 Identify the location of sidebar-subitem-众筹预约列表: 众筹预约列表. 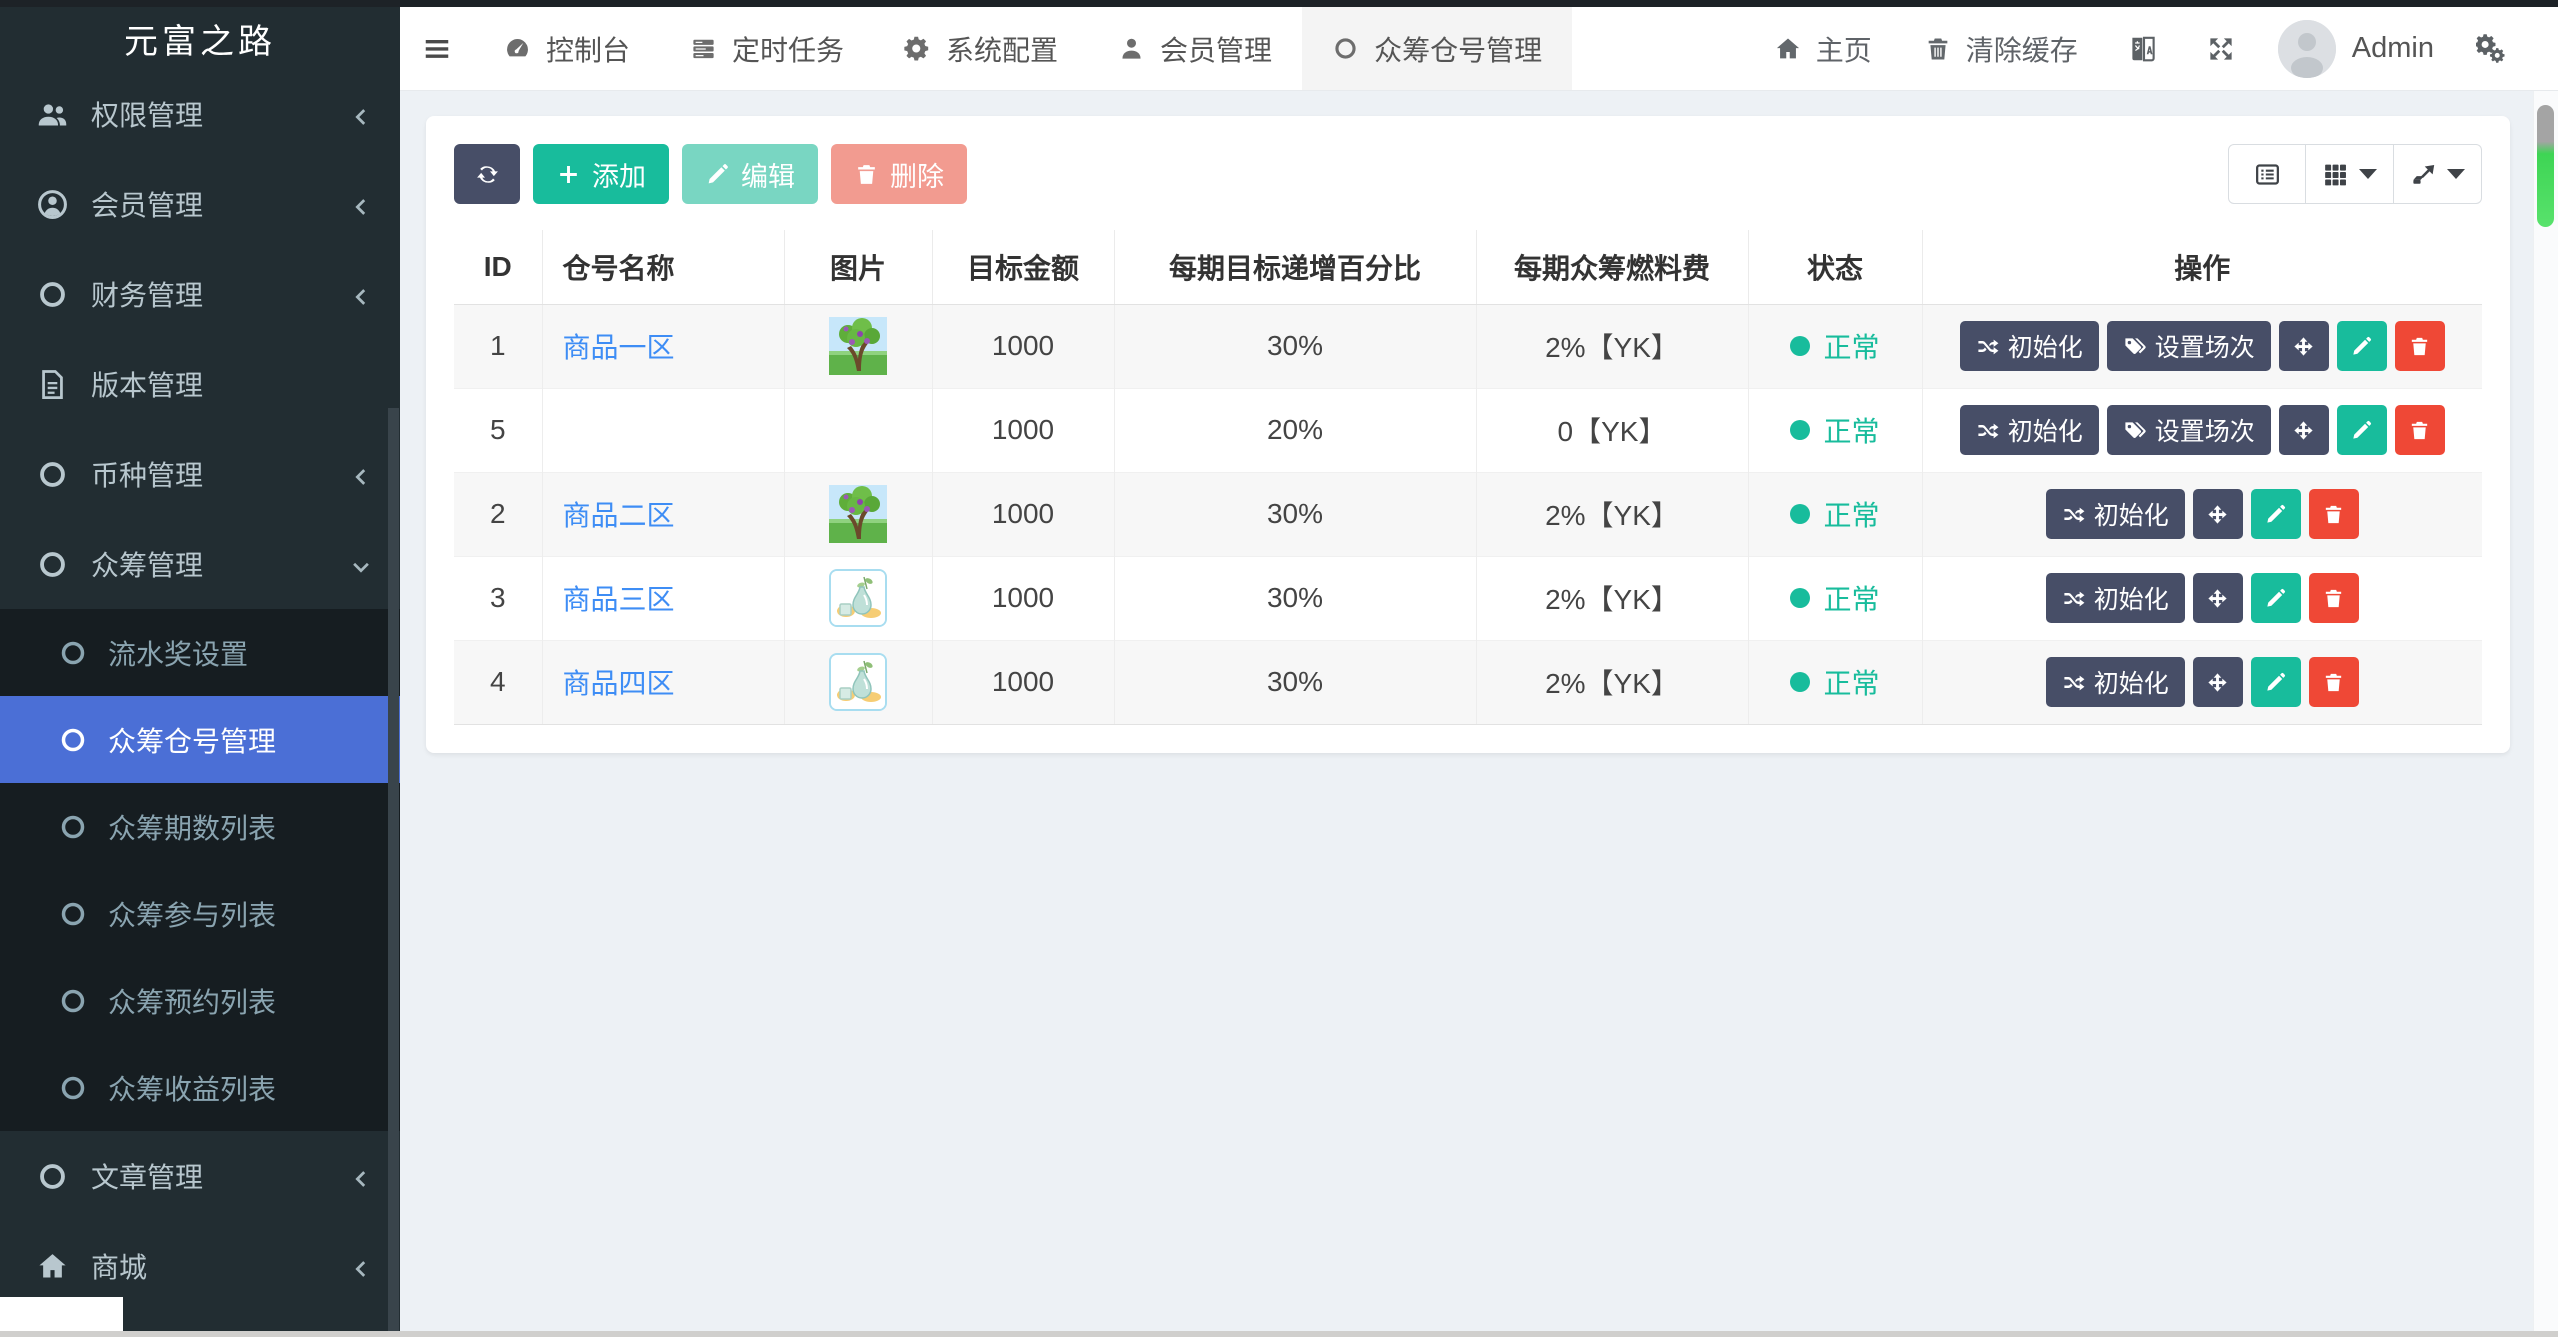
(200, 1000).